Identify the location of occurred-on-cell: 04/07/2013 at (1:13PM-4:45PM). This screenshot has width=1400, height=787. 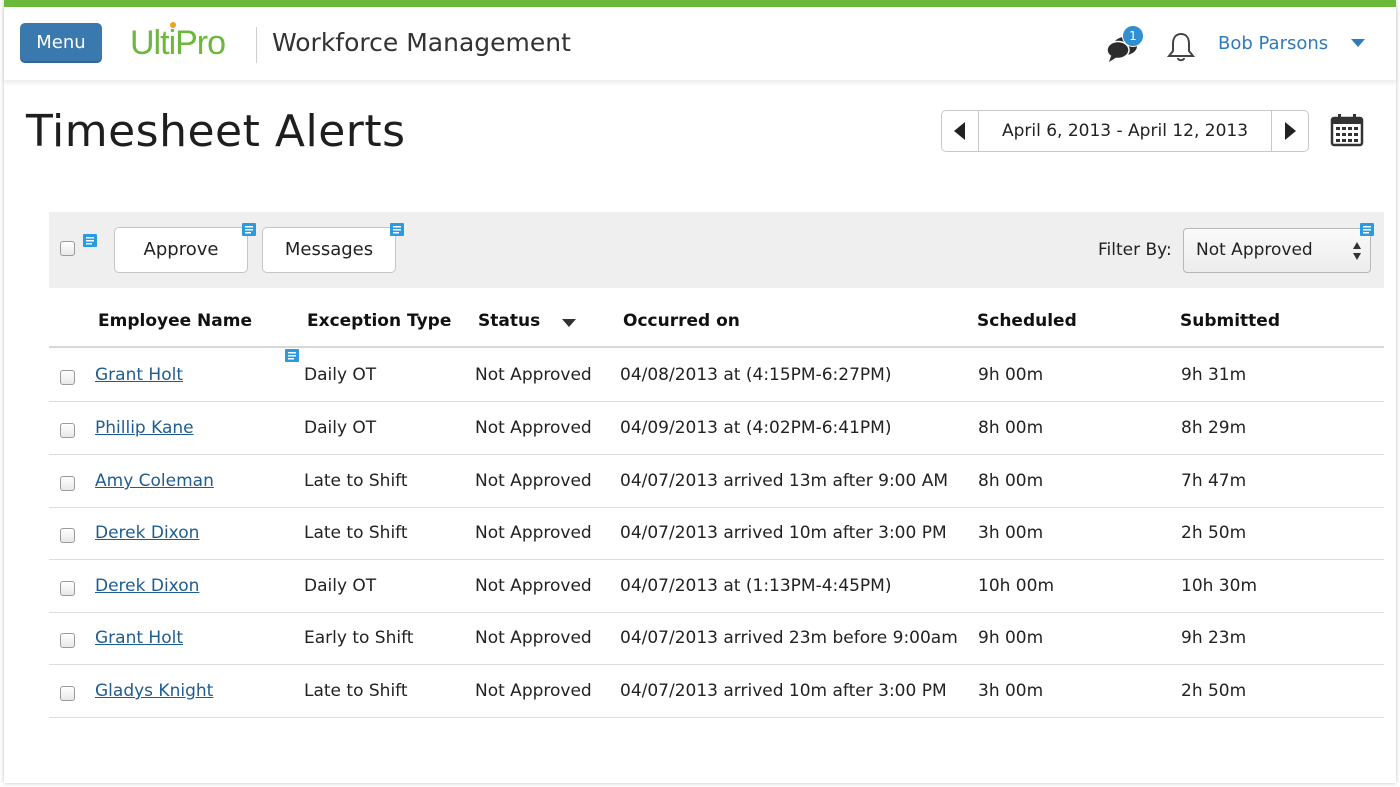
(756, 586).